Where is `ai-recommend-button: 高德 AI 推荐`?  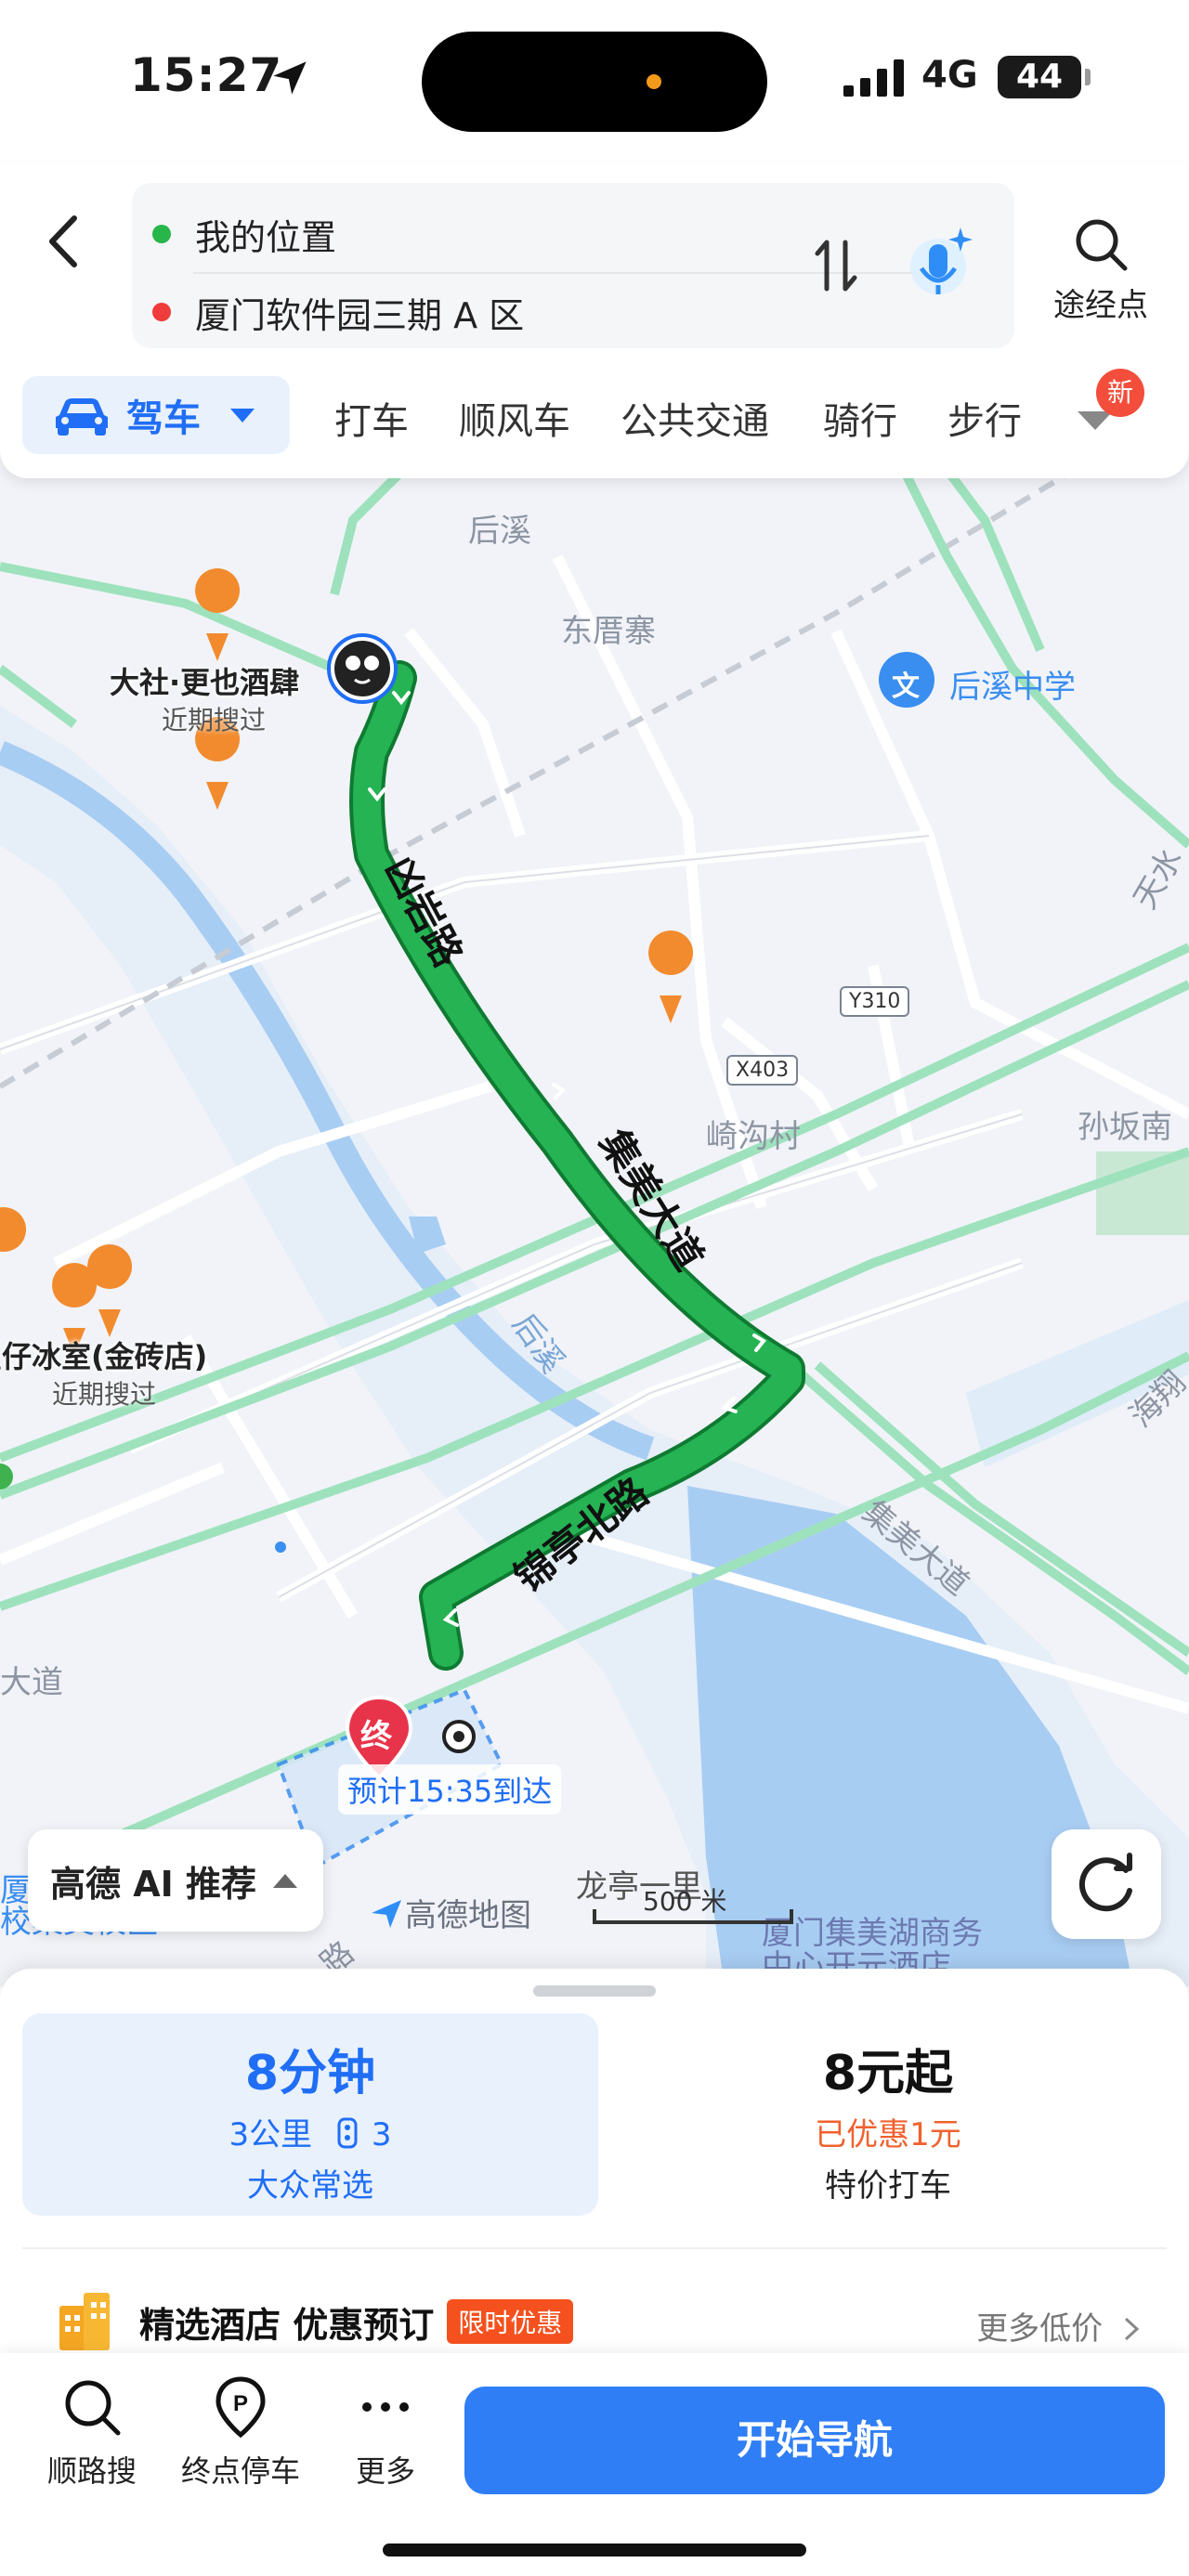
ai-recommend-button: 高德 AI 推荐 is located at coordinates (175, 1880).